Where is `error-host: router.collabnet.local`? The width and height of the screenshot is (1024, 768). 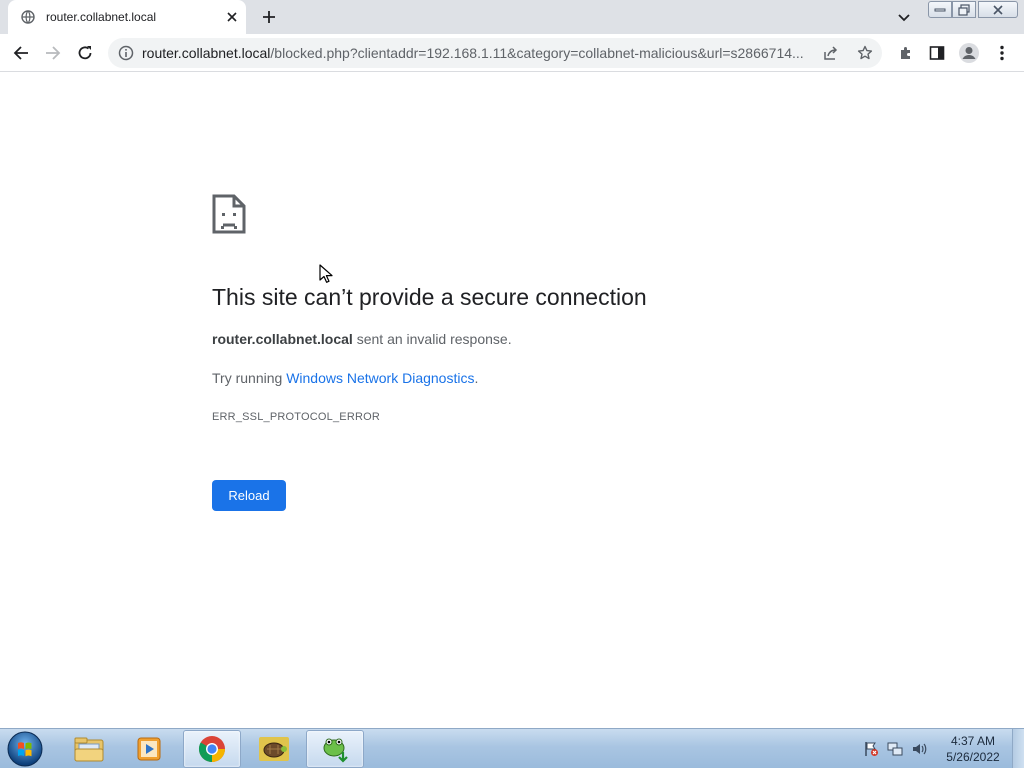 error-host: router.collabnet.local is located at coordinates (282, 339).